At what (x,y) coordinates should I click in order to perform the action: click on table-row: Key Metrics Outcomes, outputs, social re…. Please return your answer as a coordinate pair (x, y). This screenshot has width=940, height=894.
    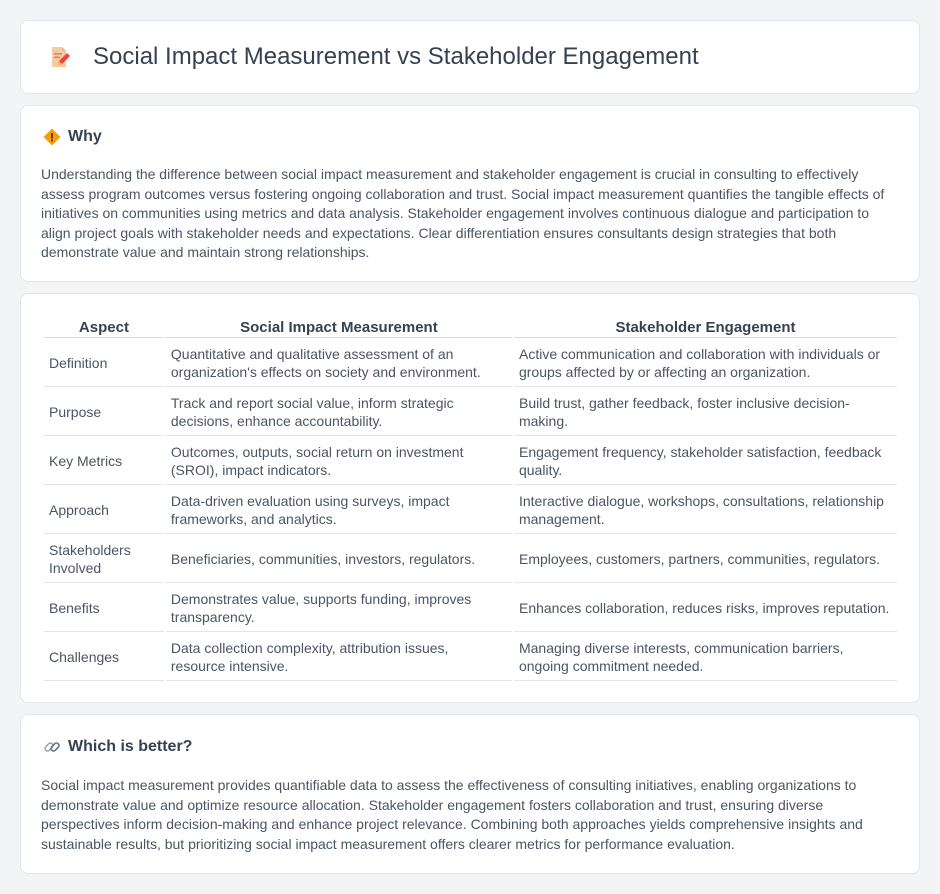
    Looking at the image, I should click on (470, 460).